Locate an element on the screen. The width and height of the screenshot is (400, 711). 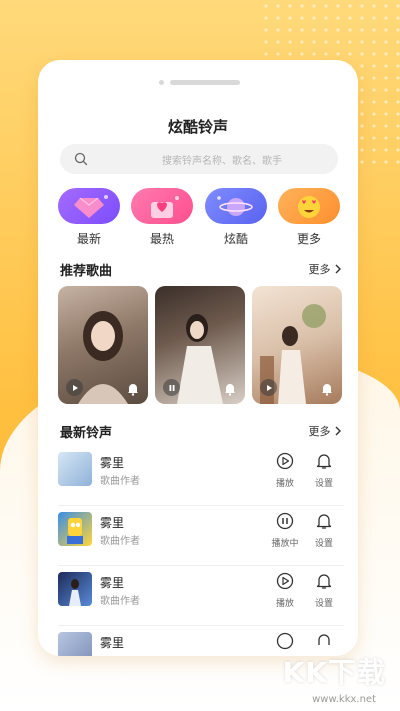
phone-notch is located at coordinates (198, 83).